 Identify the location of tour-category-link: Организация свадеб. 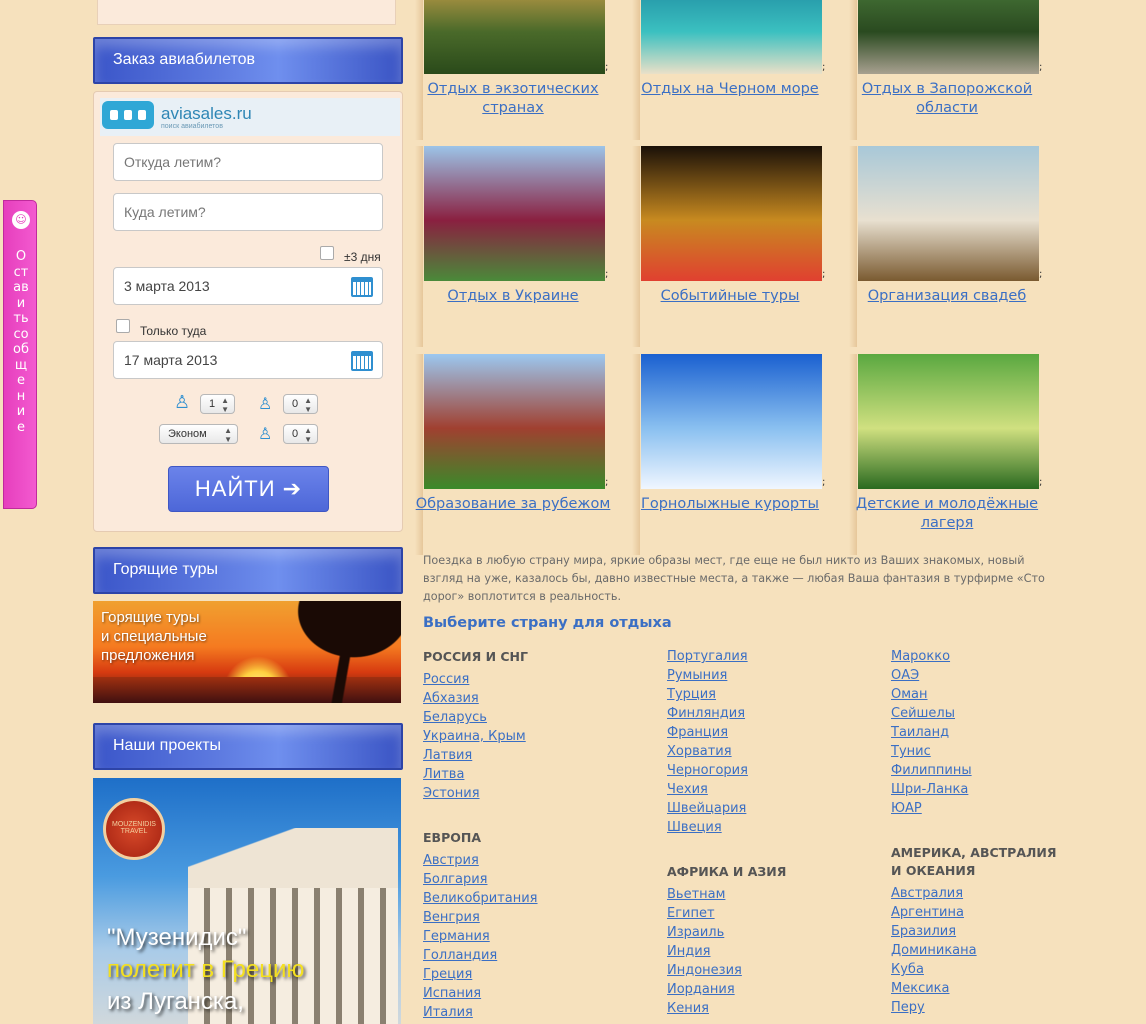
(947, 296).